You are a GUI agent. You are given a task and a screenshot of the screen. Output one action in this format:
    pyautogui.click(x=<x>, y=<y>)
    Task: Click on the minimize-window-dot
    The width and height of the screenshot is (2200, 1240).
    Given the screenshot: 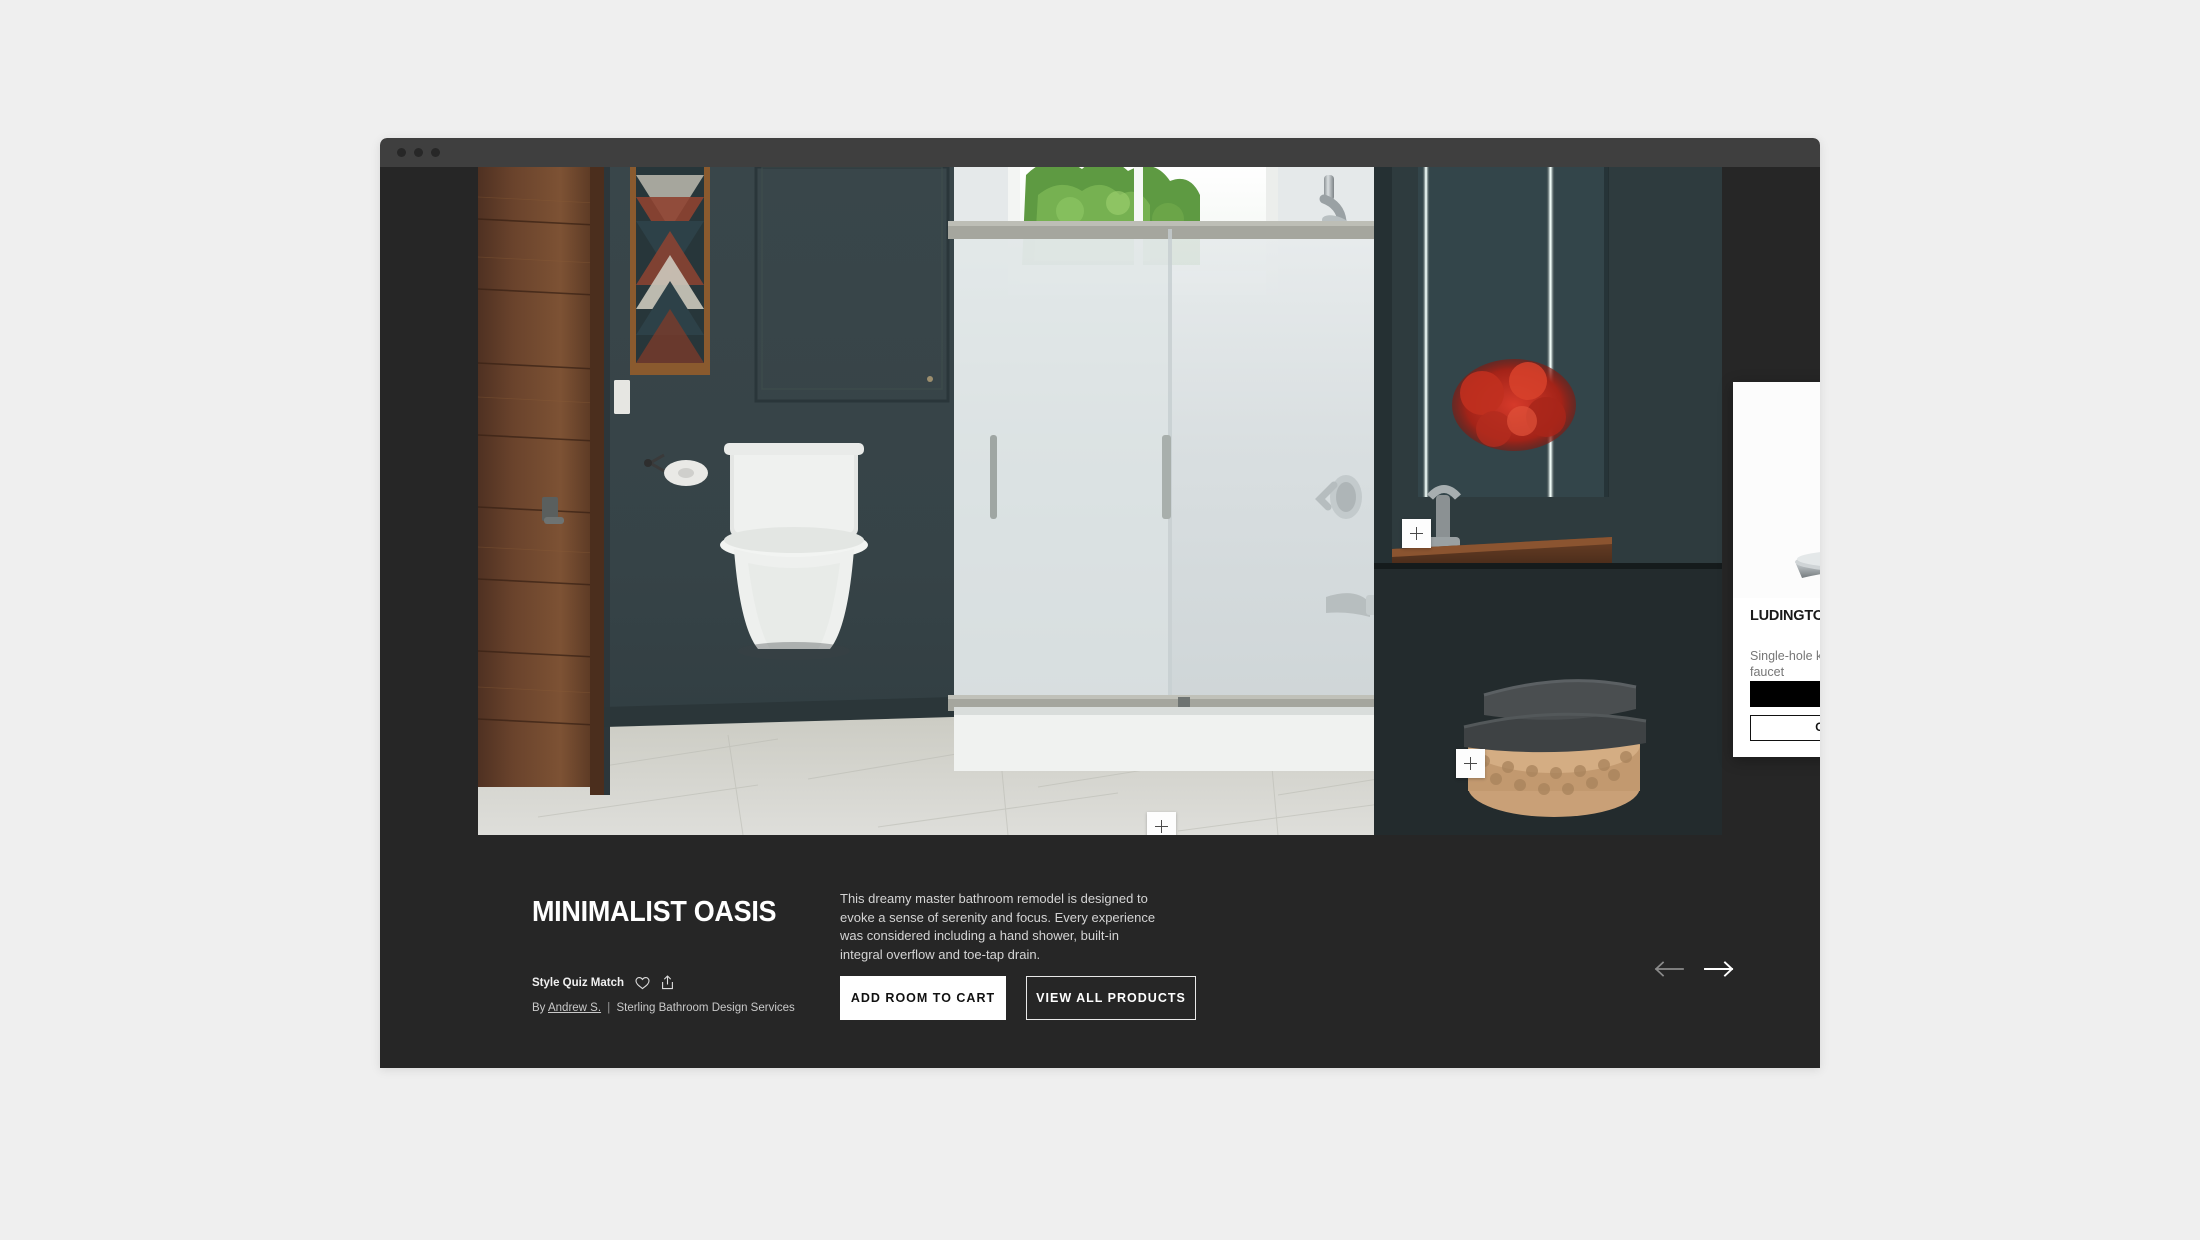 What is the action you would take?
    pyautogui.click(x=418, y=152)
    